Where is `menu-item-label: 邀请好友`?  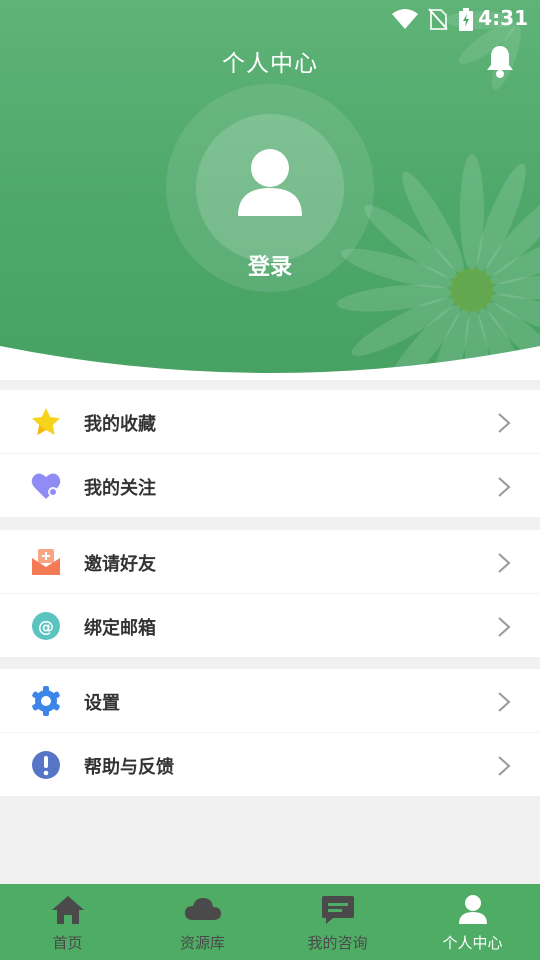 menu-item-label: 邀请好友 is located at coordinates (120, 564).